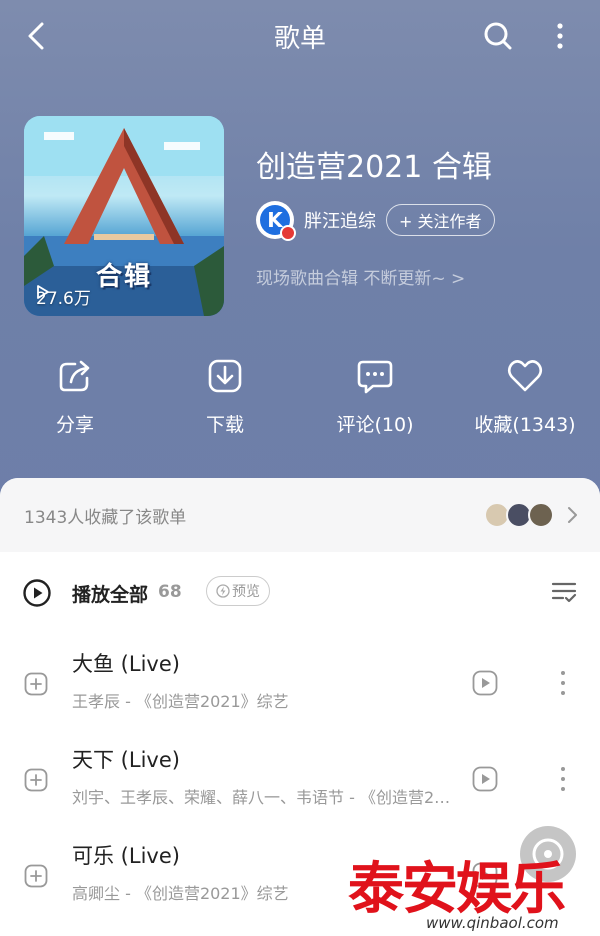  Describe the element at coordinates (105, 517) in the screenshot. I see `favorites-text: 1343人收藏了该歌单` at that location.